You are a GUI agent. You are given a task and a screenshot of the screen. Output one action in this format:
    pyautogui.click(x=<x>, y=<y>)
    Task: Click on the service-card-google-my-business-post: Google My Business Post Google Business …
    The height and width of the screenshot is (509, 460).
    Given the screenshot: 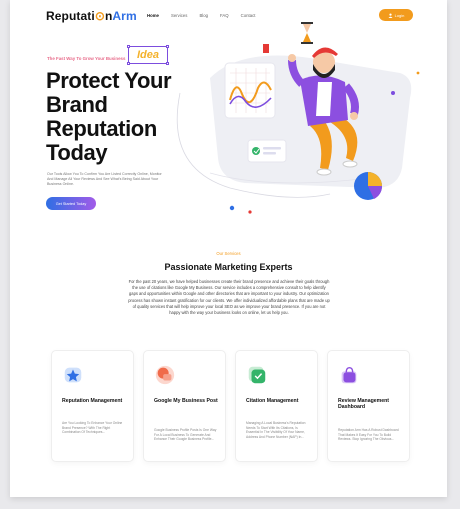 What is the action you would take?
    pyautogui.click(x=184, y=406)
    